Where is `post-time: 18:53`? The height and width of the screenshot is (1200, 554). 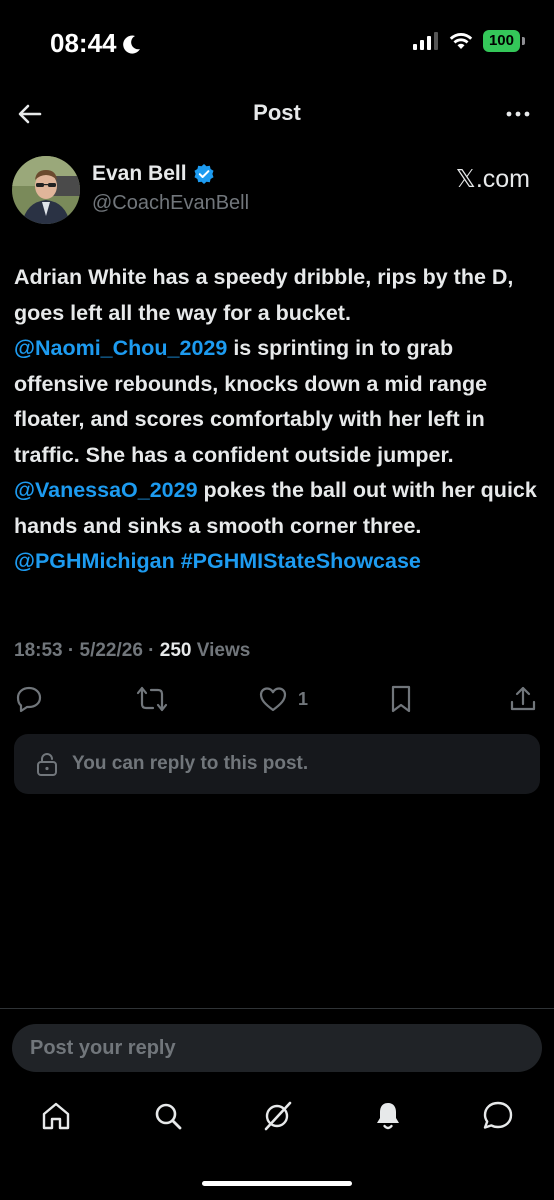
post-time: 18:53 is located at coordinates (38, 650).